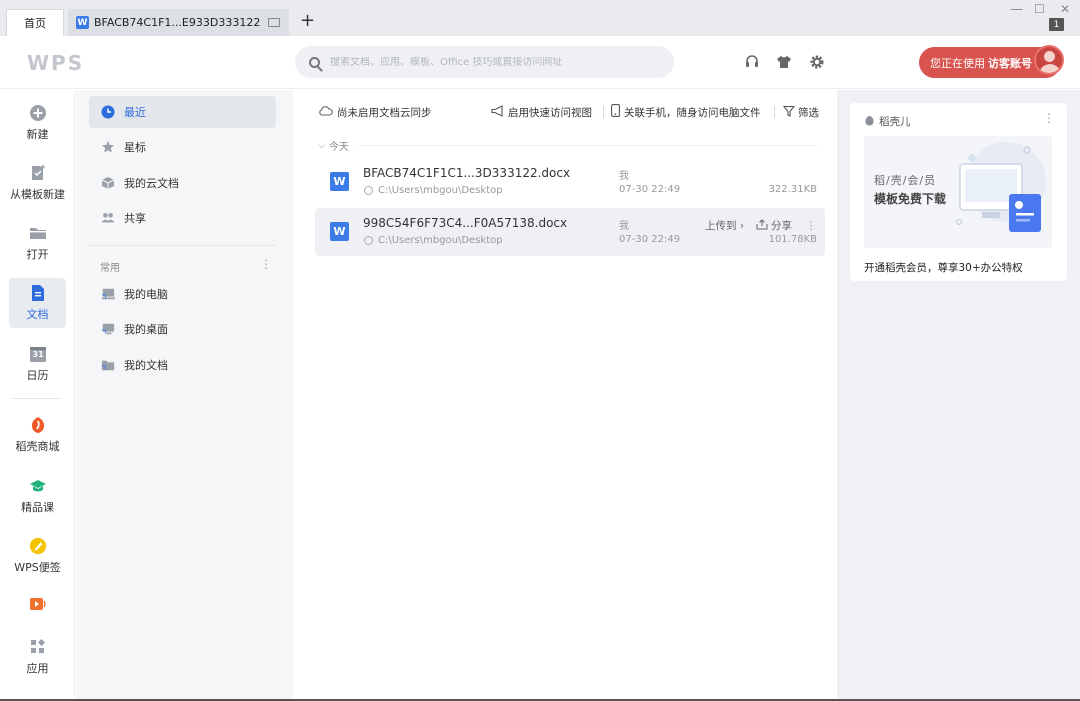  I want to click on filter-button: 筛选, so click(800, 112).